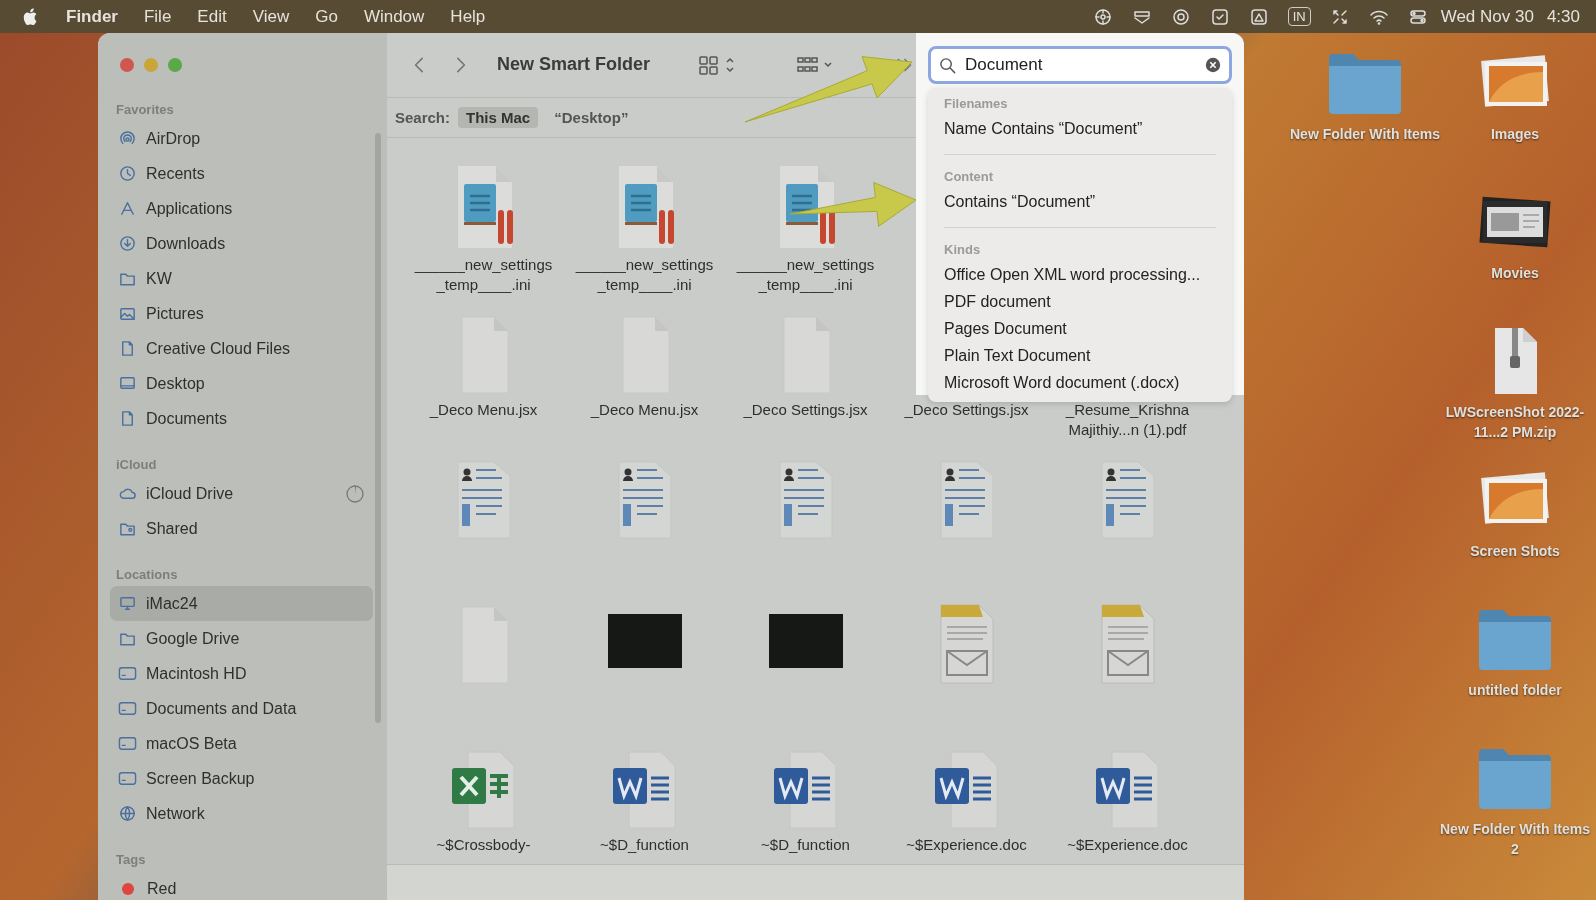  What do you see at coordinates (976, 104) in the screenshot?
I see `suggestion-heading: Filenames` at bounding box center [976, 104].